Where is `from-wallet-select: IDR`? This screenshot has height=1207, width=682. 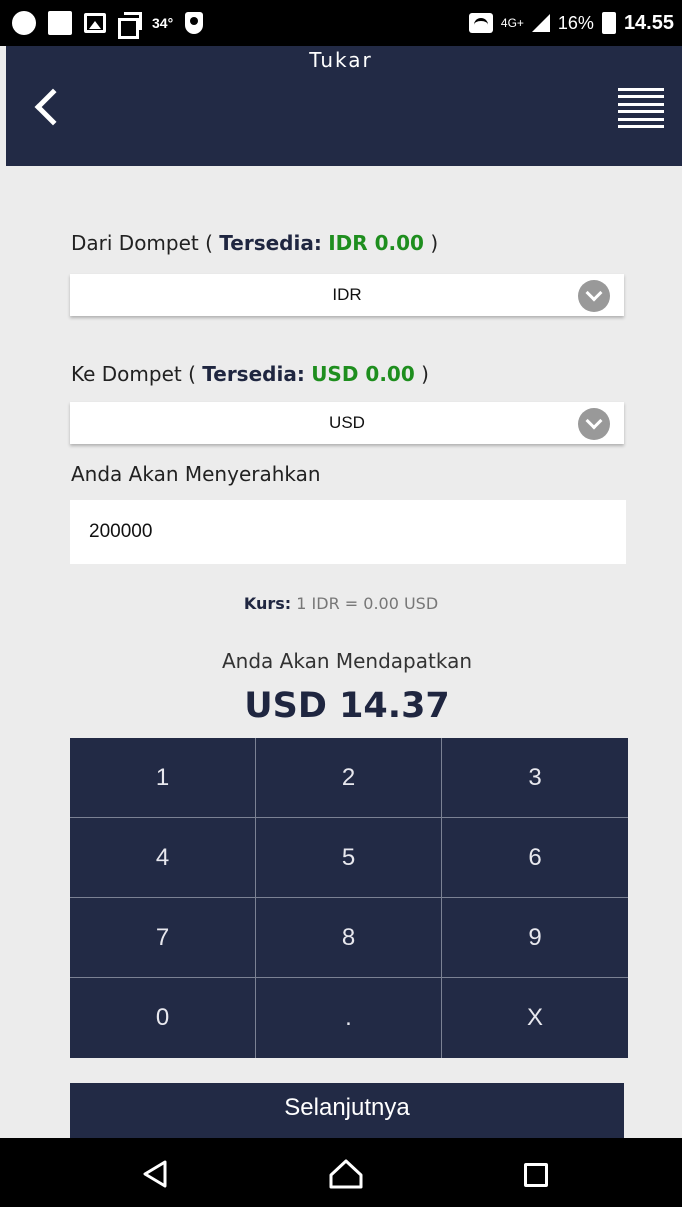 from-wallet-select: IDR is located at coordinates (347, 295).